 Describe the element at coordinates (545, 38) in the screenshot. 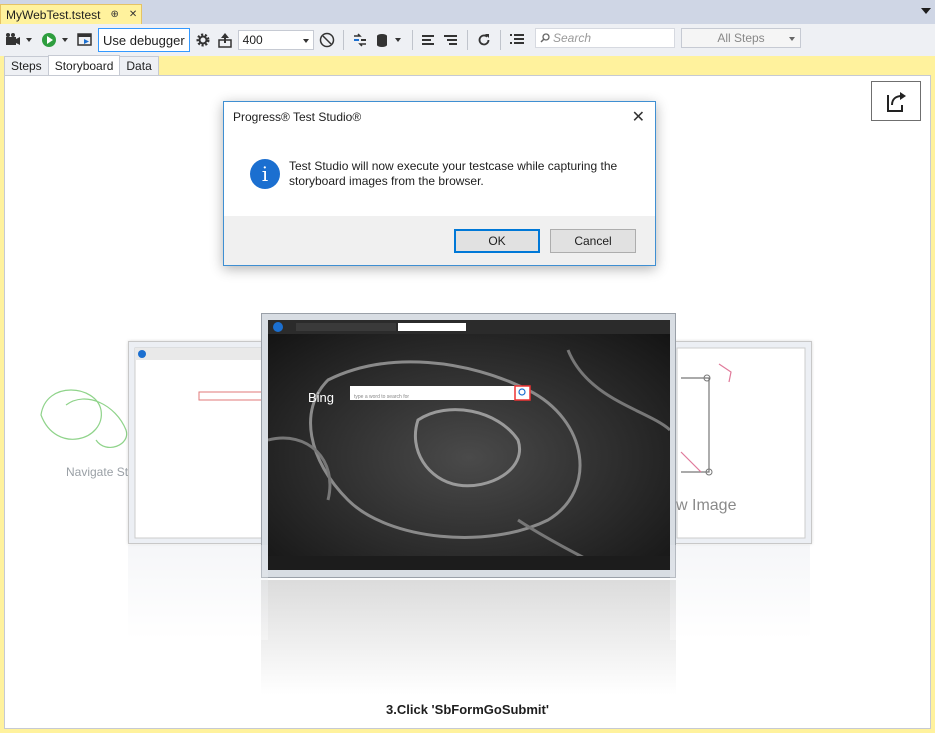

I see `search-icon` at that location.